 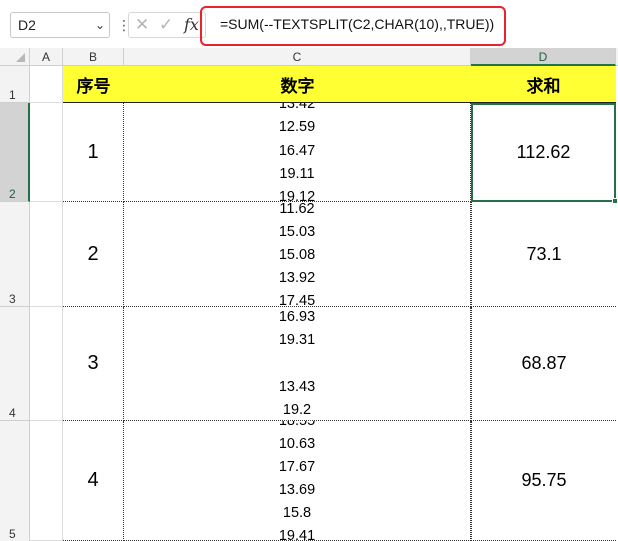 I want to click on cell-line: 16.93, so click(x=297, y=317).